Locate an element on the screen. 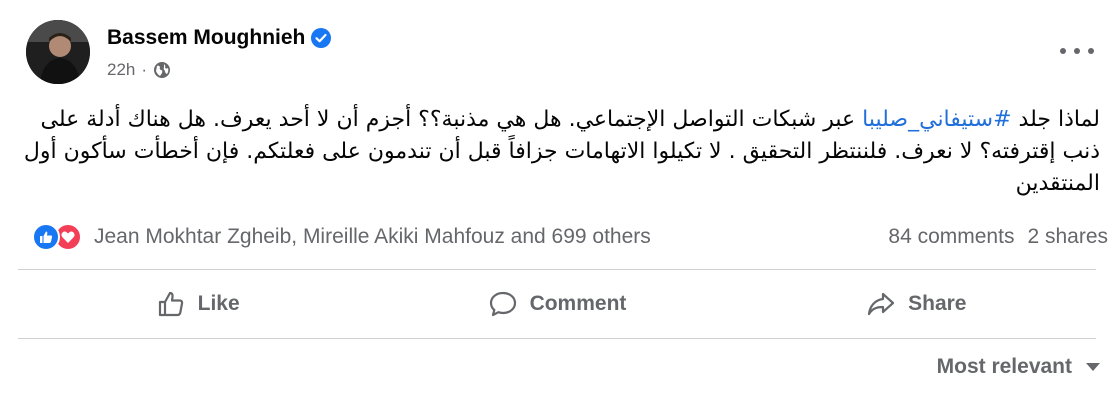 This screenshot has width=1114, height=400. author-row: Bassem Moughnieh is located at coordinates (219, 38).